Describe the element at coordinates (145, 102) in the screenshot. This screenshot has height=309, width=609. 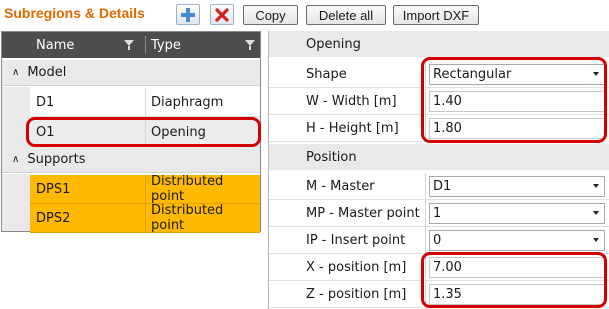
I see `table-row: D1 Diaphragm` at that location.